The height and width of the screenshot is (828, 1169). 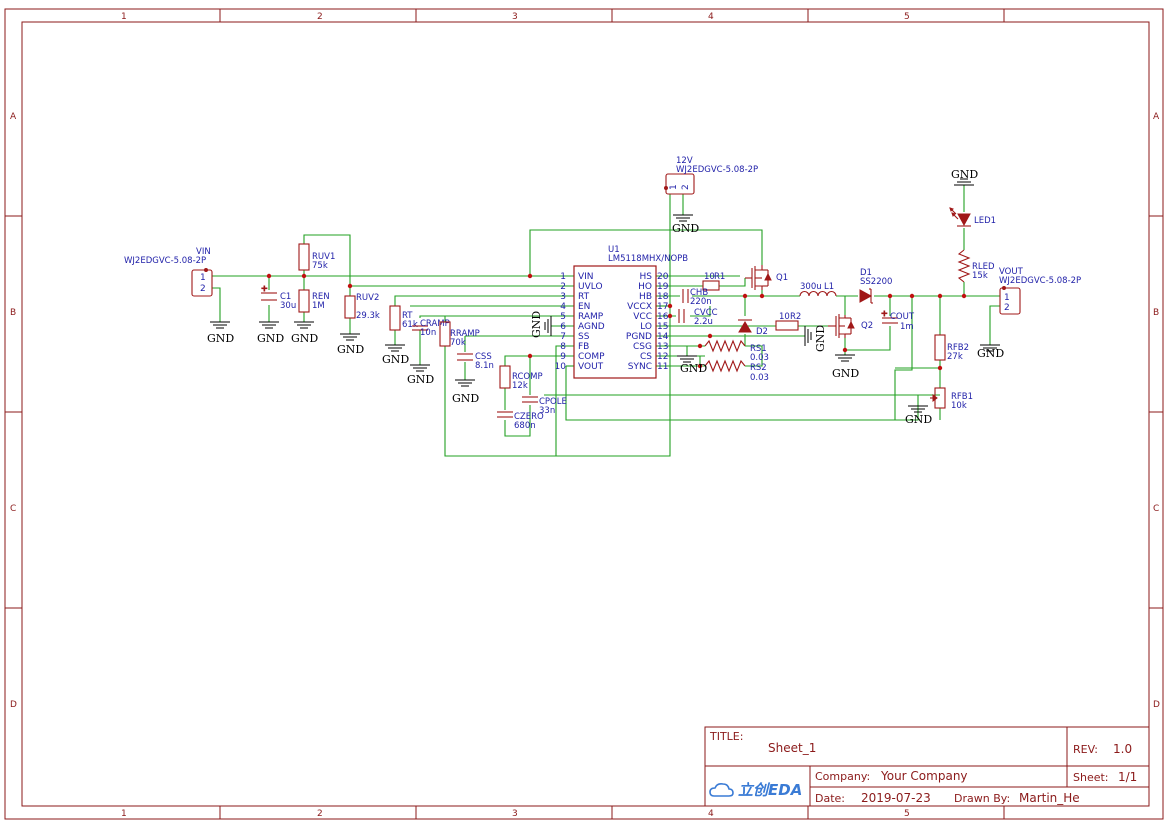 I want to click on svg-text: 75k, so click(x=320, y=266).